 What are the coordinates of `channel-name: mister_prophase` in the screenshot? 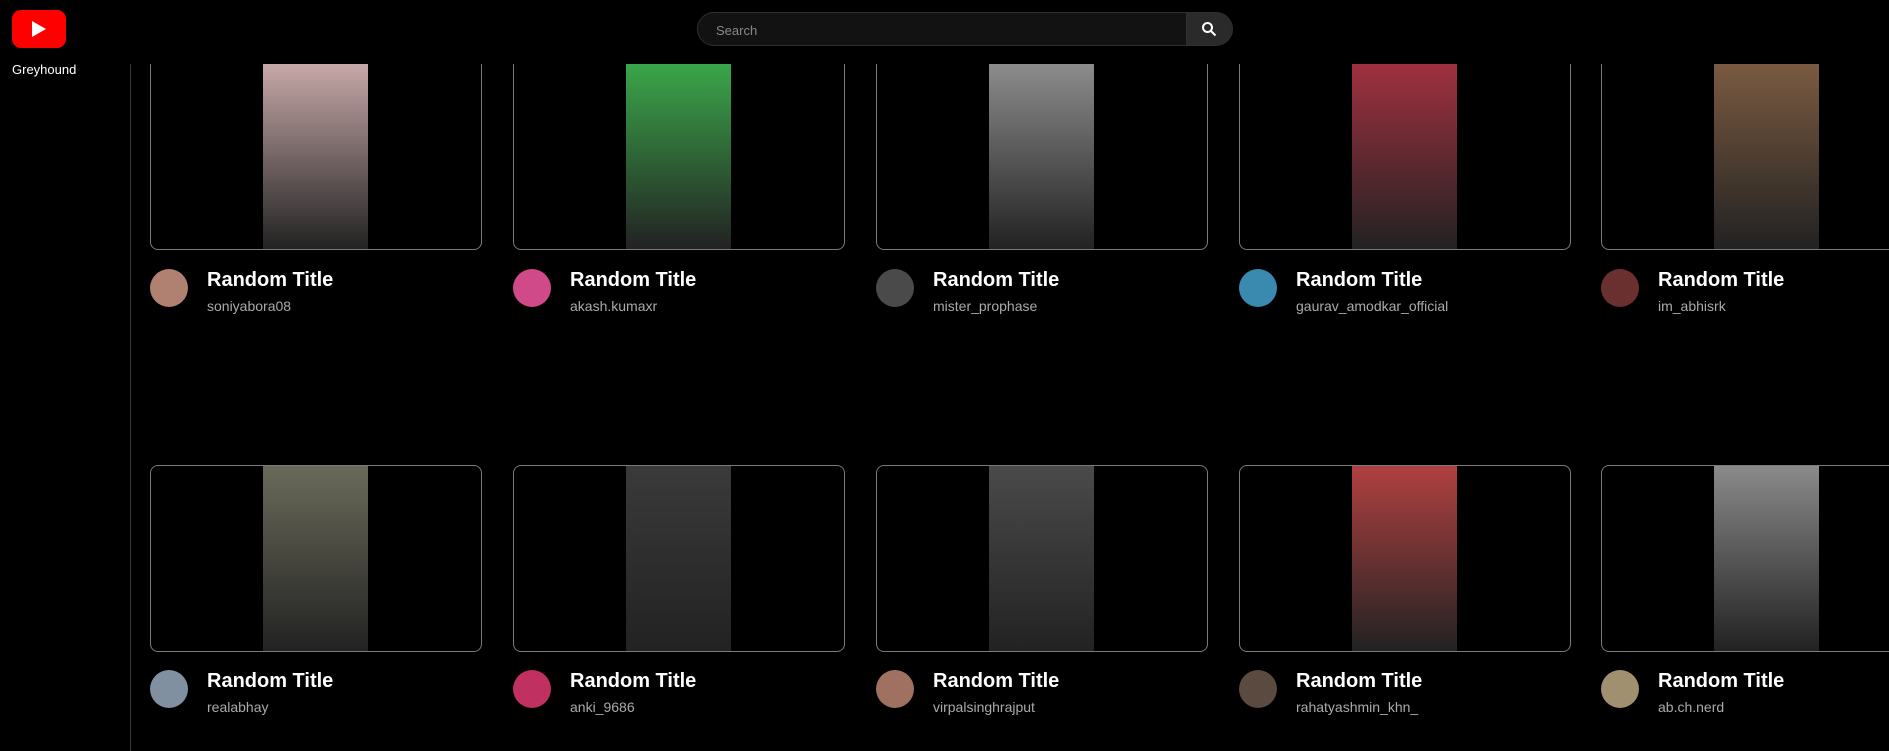 It's located at (985, 306).